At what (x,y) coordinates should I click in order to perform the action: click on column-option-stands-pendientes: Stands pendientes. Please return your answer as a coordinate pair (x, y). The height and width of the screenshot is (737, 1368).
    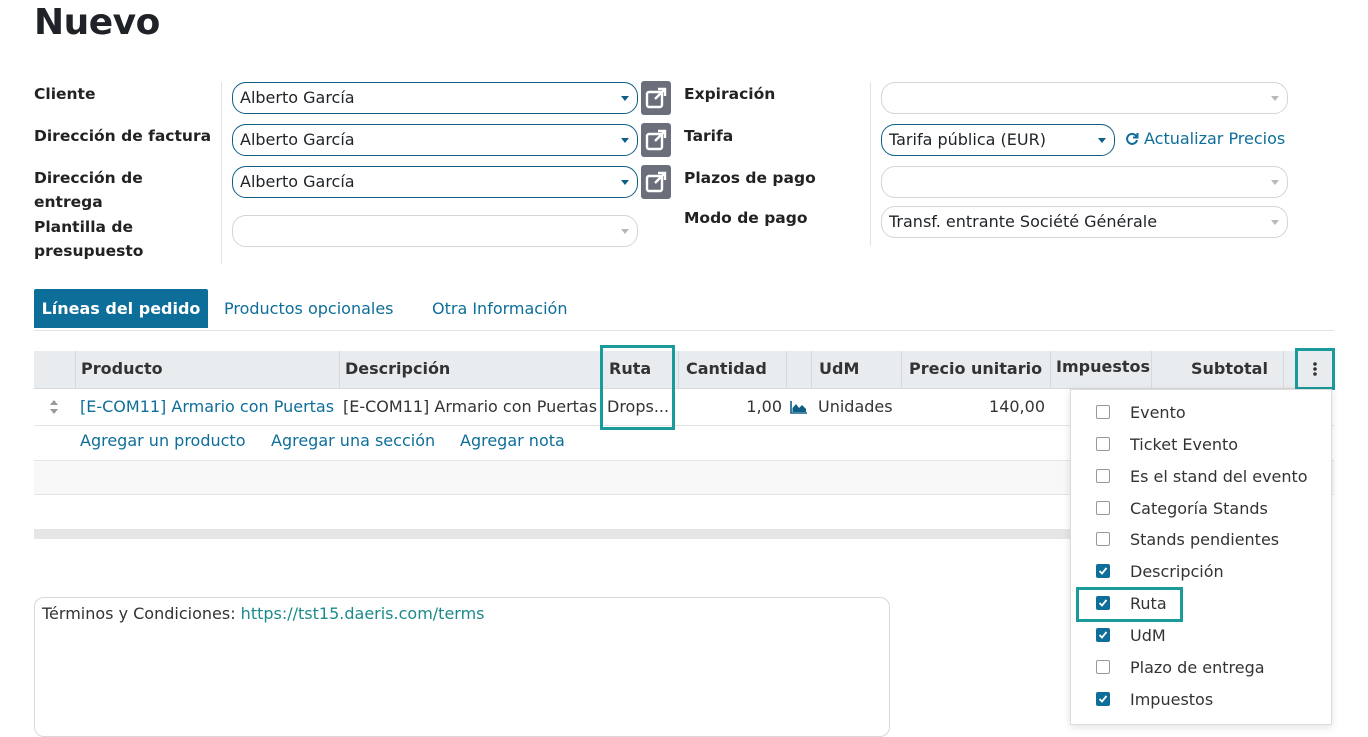
    Looking at the image, I should click on (1187, 539).